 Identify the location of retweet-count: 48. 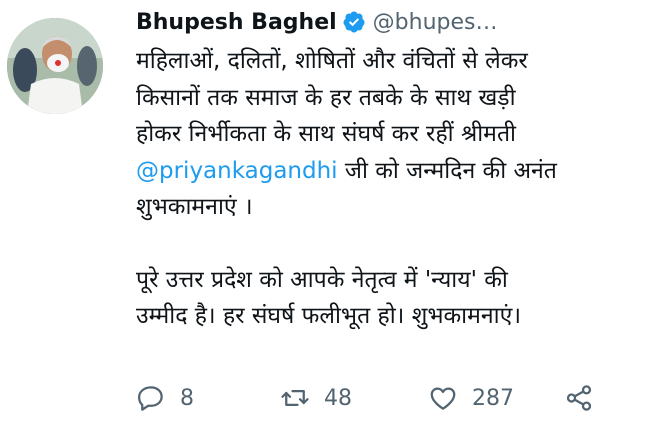
(338, 398).